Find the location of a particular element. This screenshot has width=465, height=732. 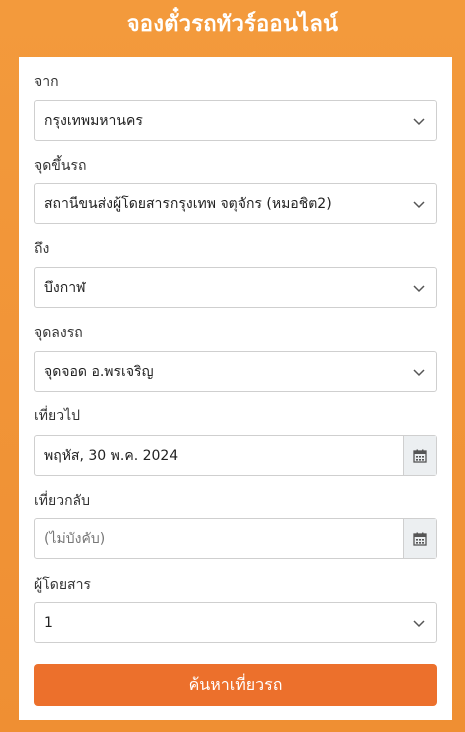

passengers-value: 1 is located at coordinates (48, 622).